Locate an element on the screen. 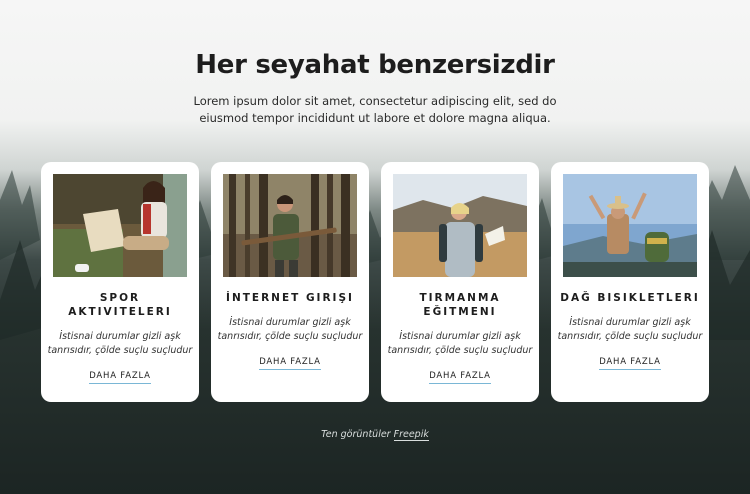 This screenshot has width=750, height=494. hiker-on-hill-photo is located at coordinates (460, 225).